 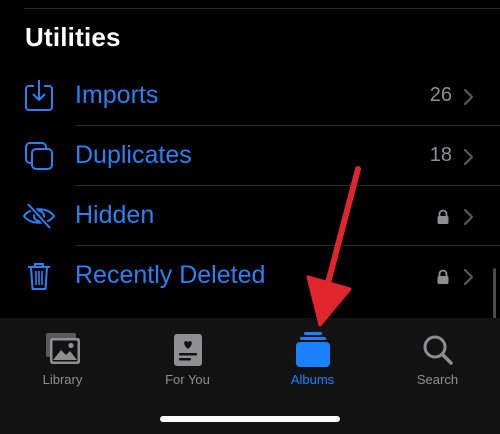 I want to click on home-indicator, so click(x=250, y=419).